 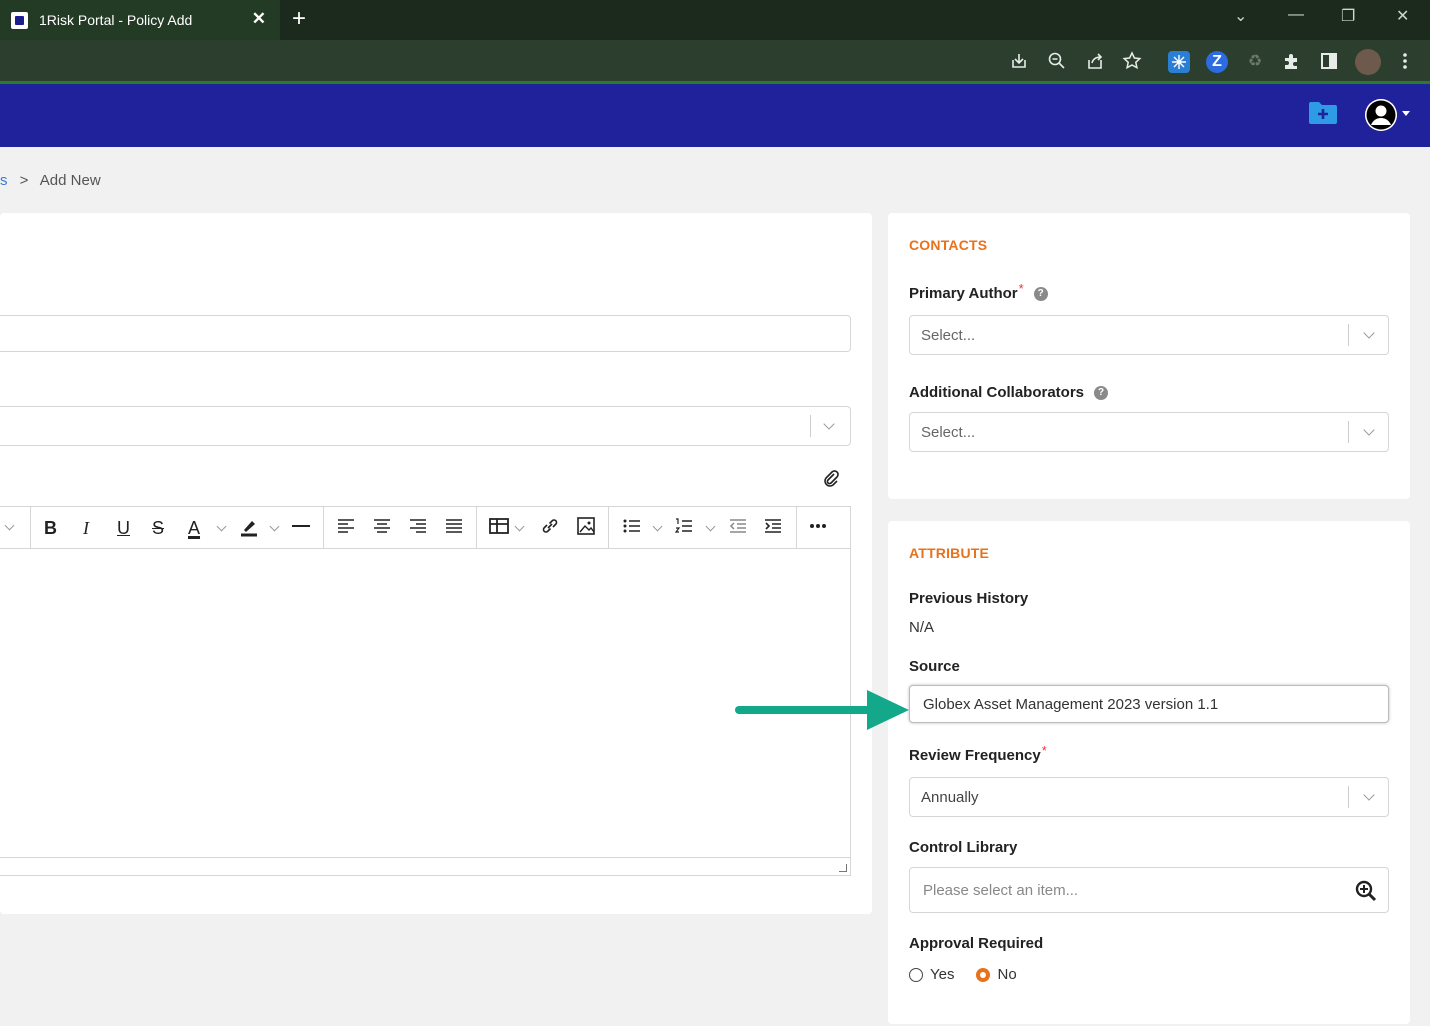 I want to click on sidepanel-icon, so click(x=1329, y=62).